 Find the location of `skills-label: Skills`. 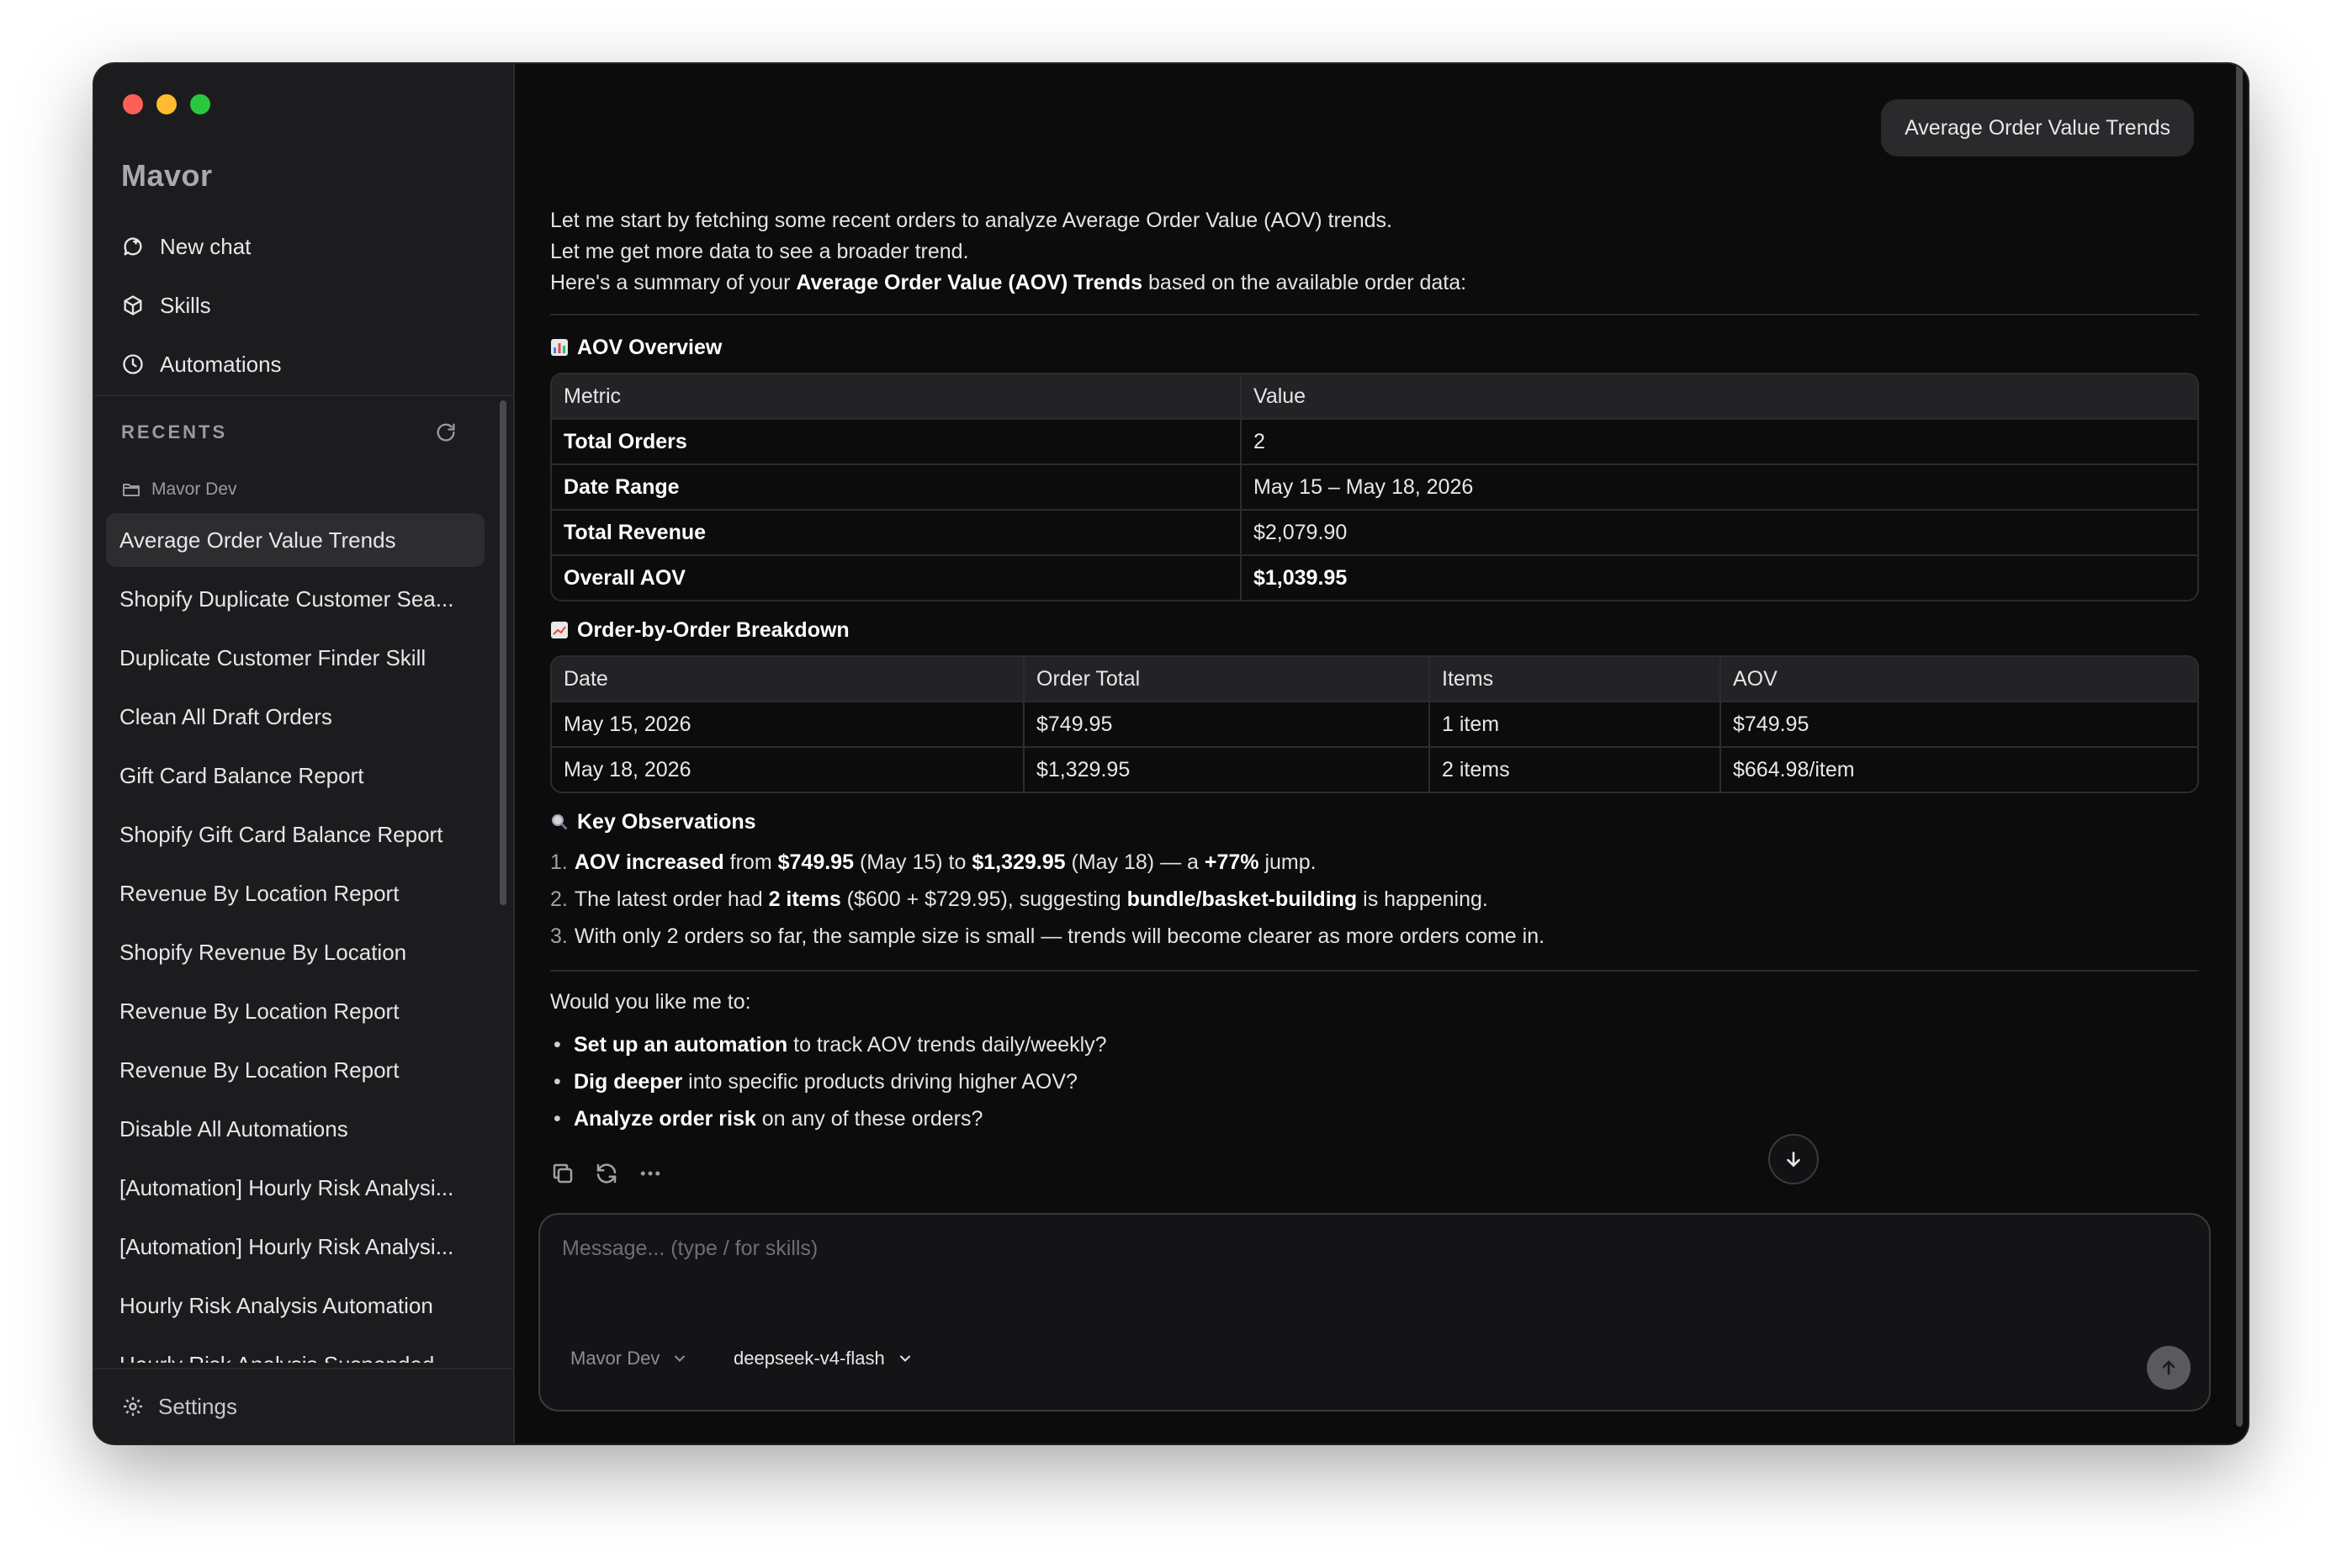

skills-label: Skills is located at coordinates (185, 305).